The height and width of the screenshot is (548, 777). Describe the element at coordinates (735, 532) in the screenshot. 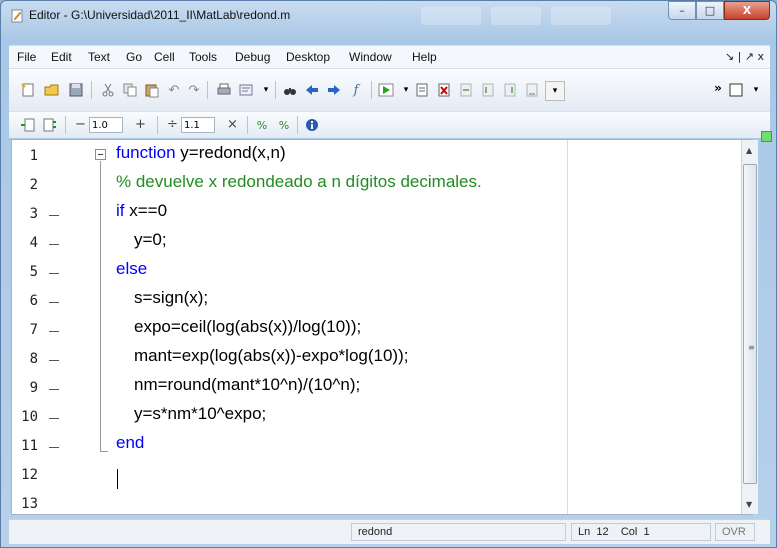

I see `status-overwrite-mode: OVR` at that location.